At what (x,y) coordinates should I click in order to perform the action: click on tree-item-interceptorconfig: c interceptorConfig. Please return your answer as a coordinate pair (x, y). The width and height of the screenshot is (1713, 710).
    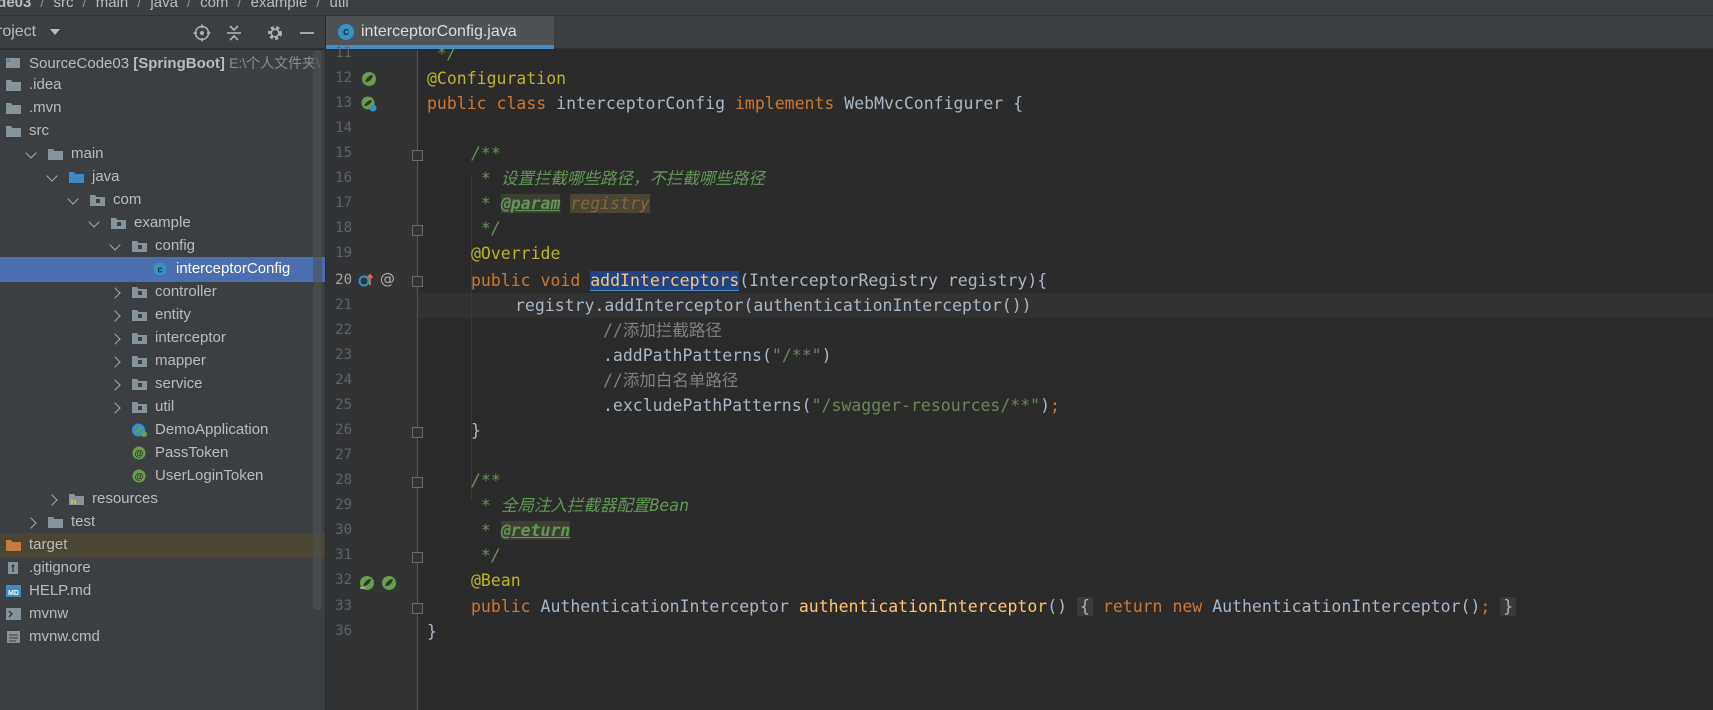
    Looking at the image, I should click on (162, 269).